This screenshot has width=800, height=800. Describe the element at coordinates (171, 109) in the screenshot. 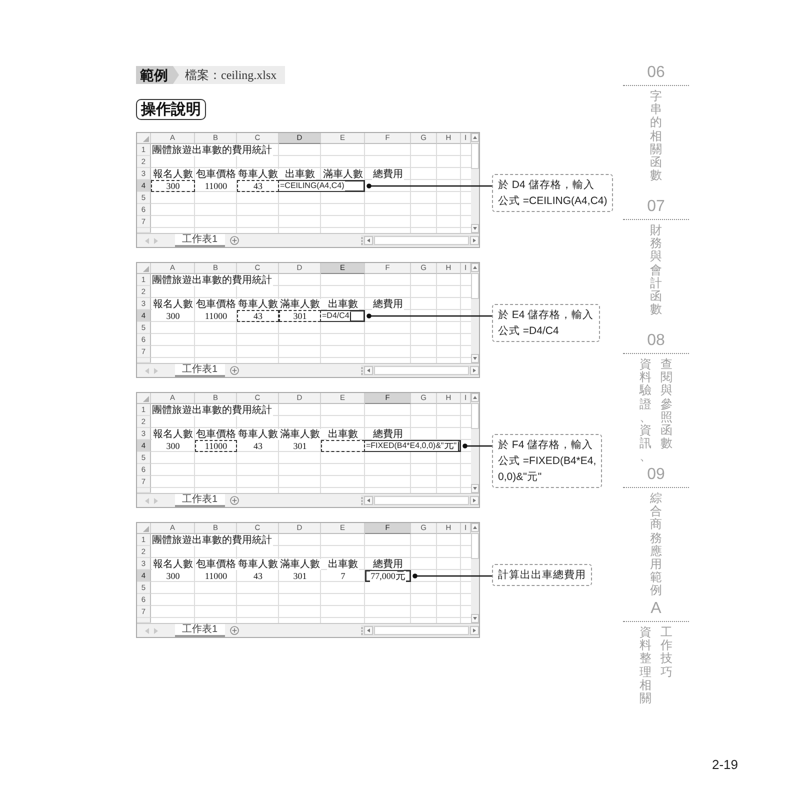

I see `section-title: 操作說明` at that location.